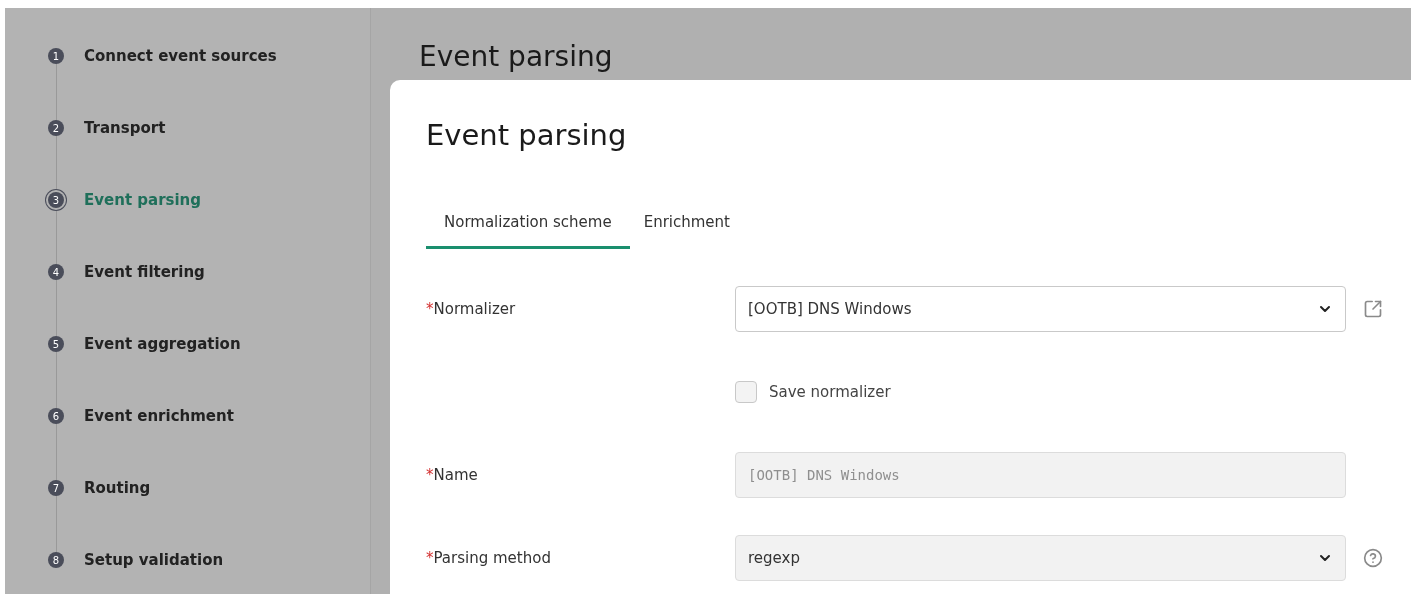  Describe the element at coordinates (488, 557) in the screenshot. I see `field-label: *Parsing method` at that location.